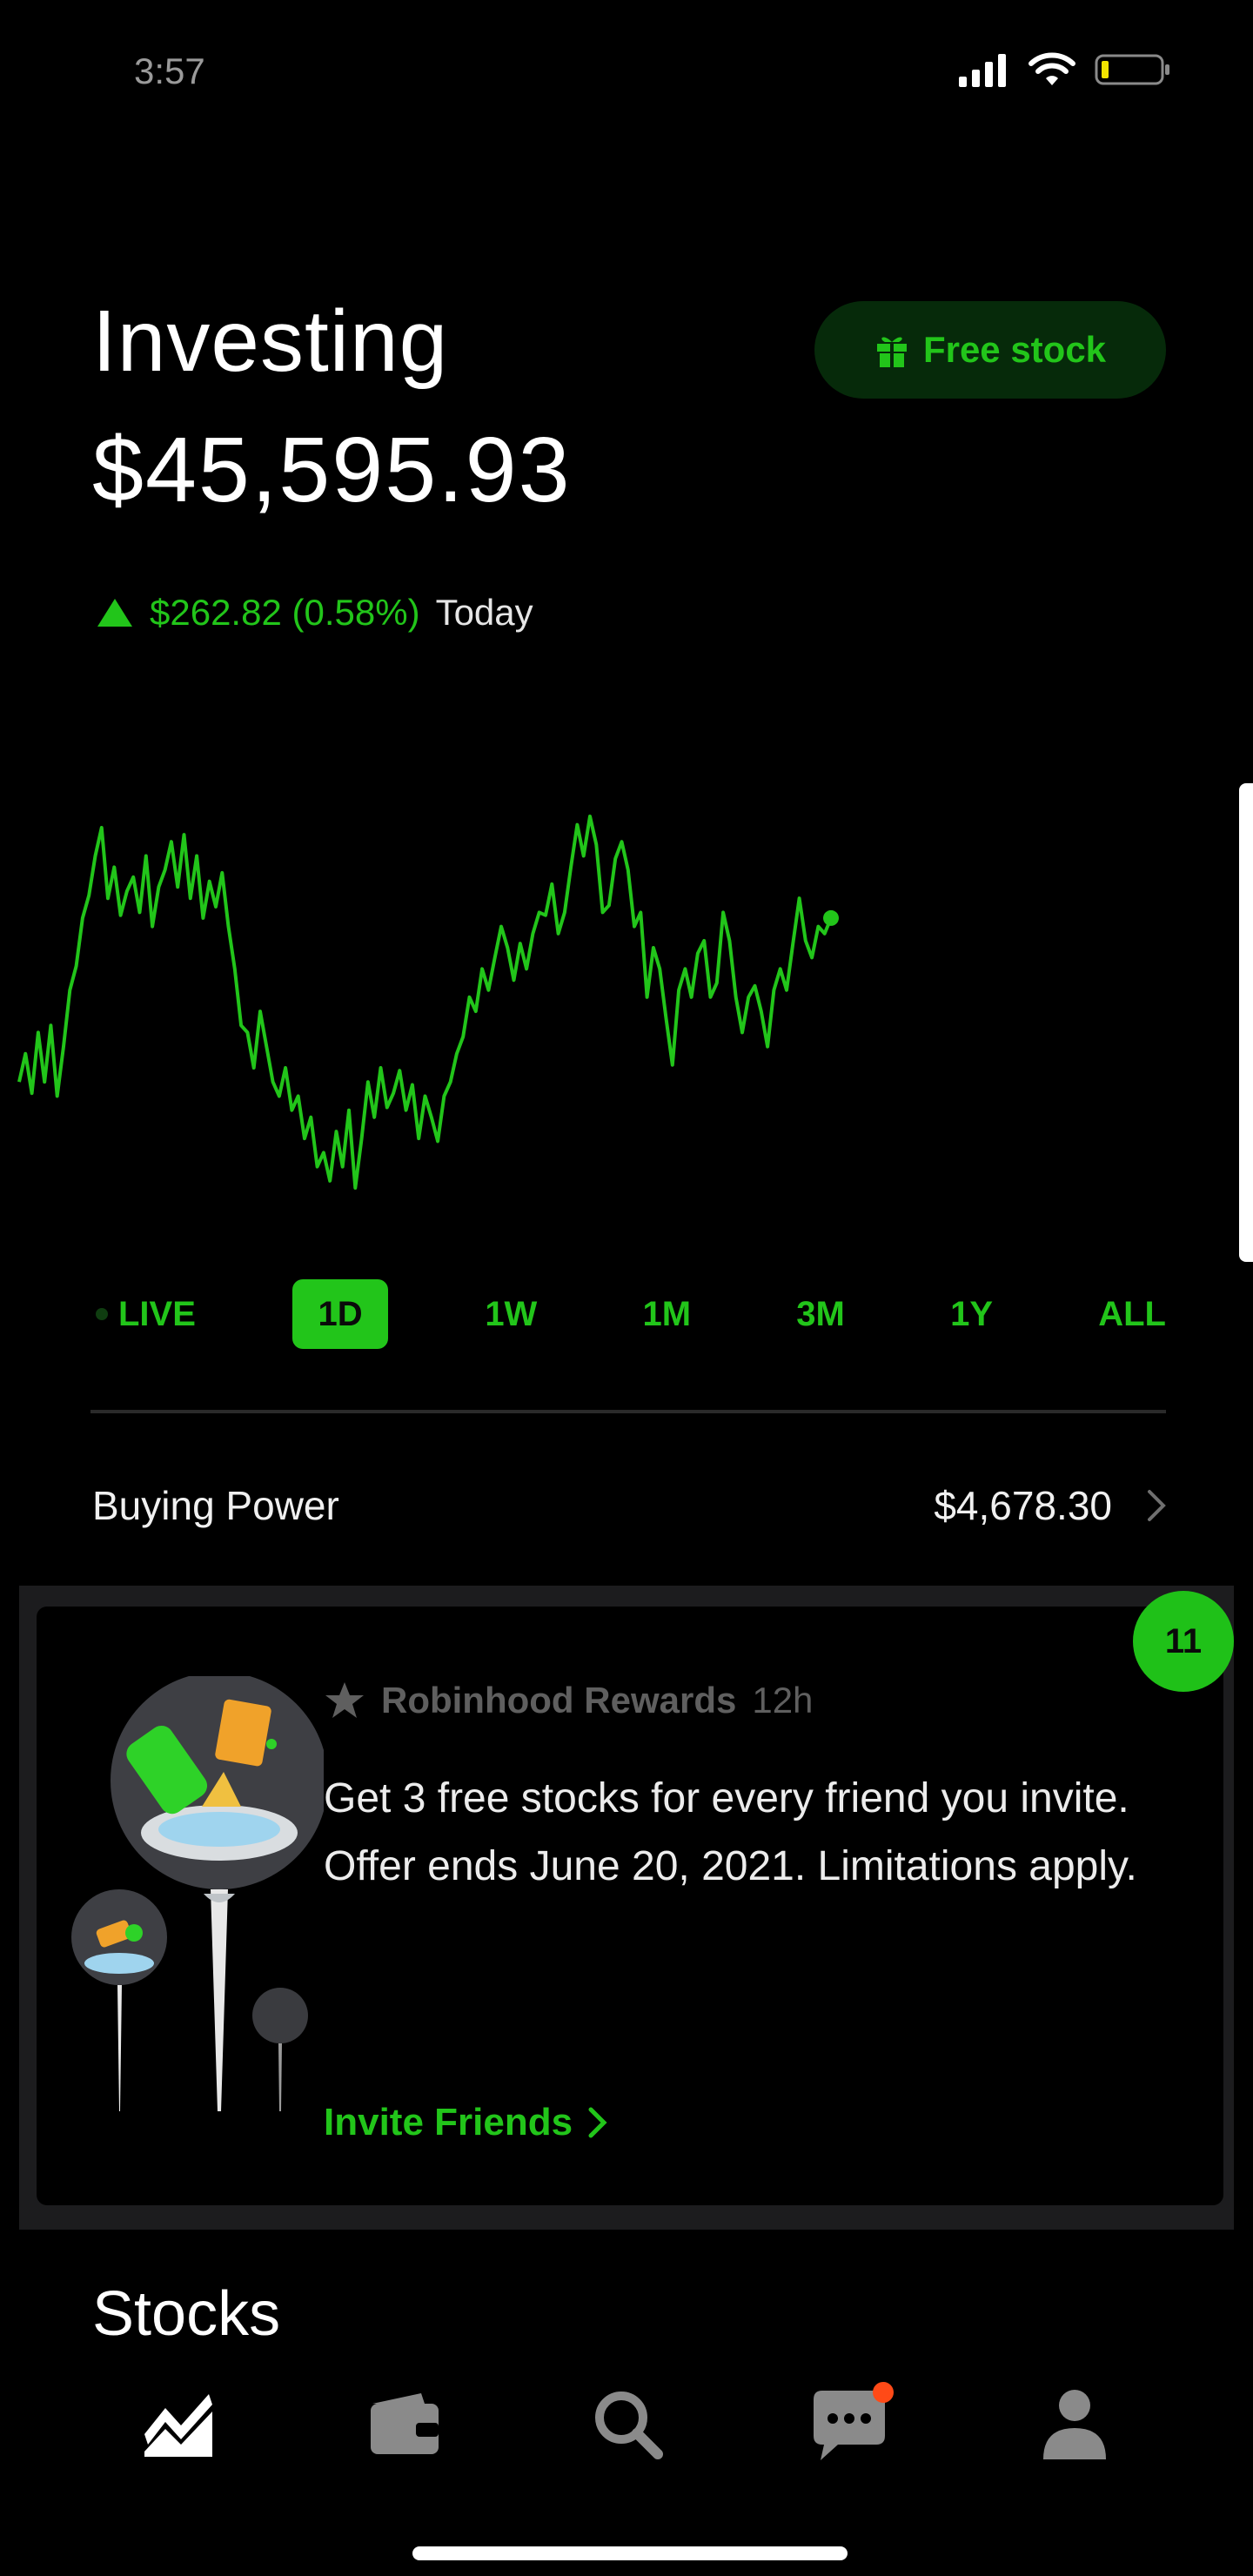  Describe the element at coordinates (1183, 1642) in the screenshot. I see `notification-count-badge: 11` at that location.